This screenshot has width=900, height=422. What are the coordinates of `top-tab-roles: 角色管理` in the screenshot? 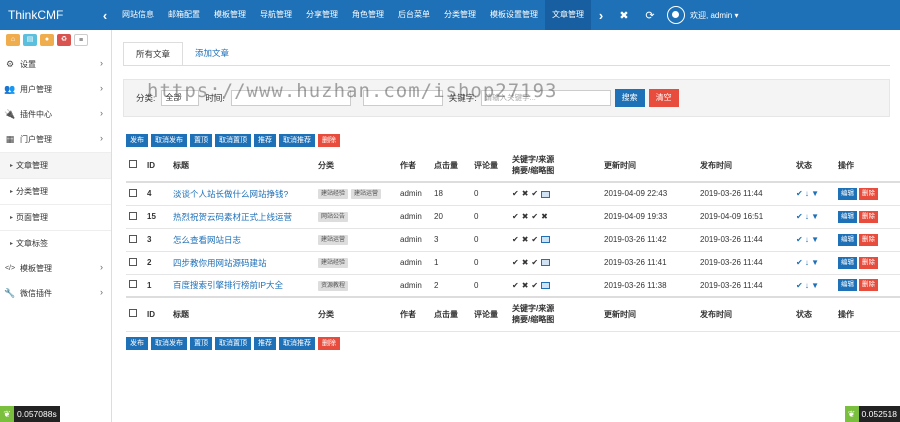 It's located at (368, 15).